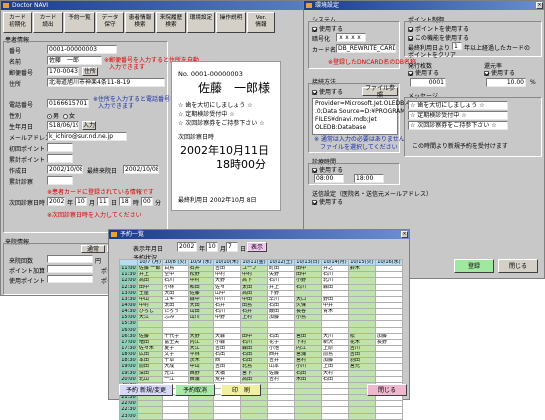 This screenshot has height=420, width=545. Describe the element at coordinates (70, 269) in the screenshot. I see `point-add-field` at that location.